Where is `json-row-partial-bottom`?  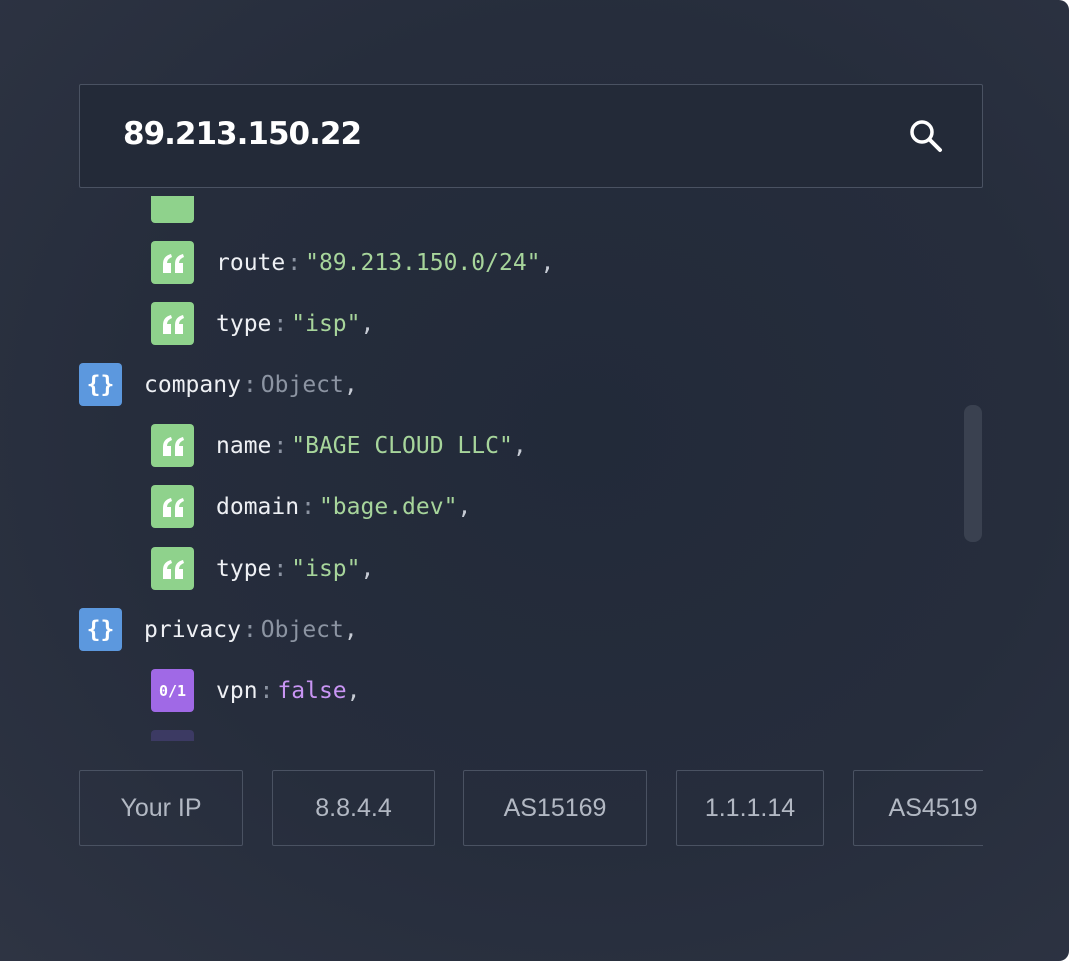
json-row-partial-bottom is located at coordinates (183, 735).